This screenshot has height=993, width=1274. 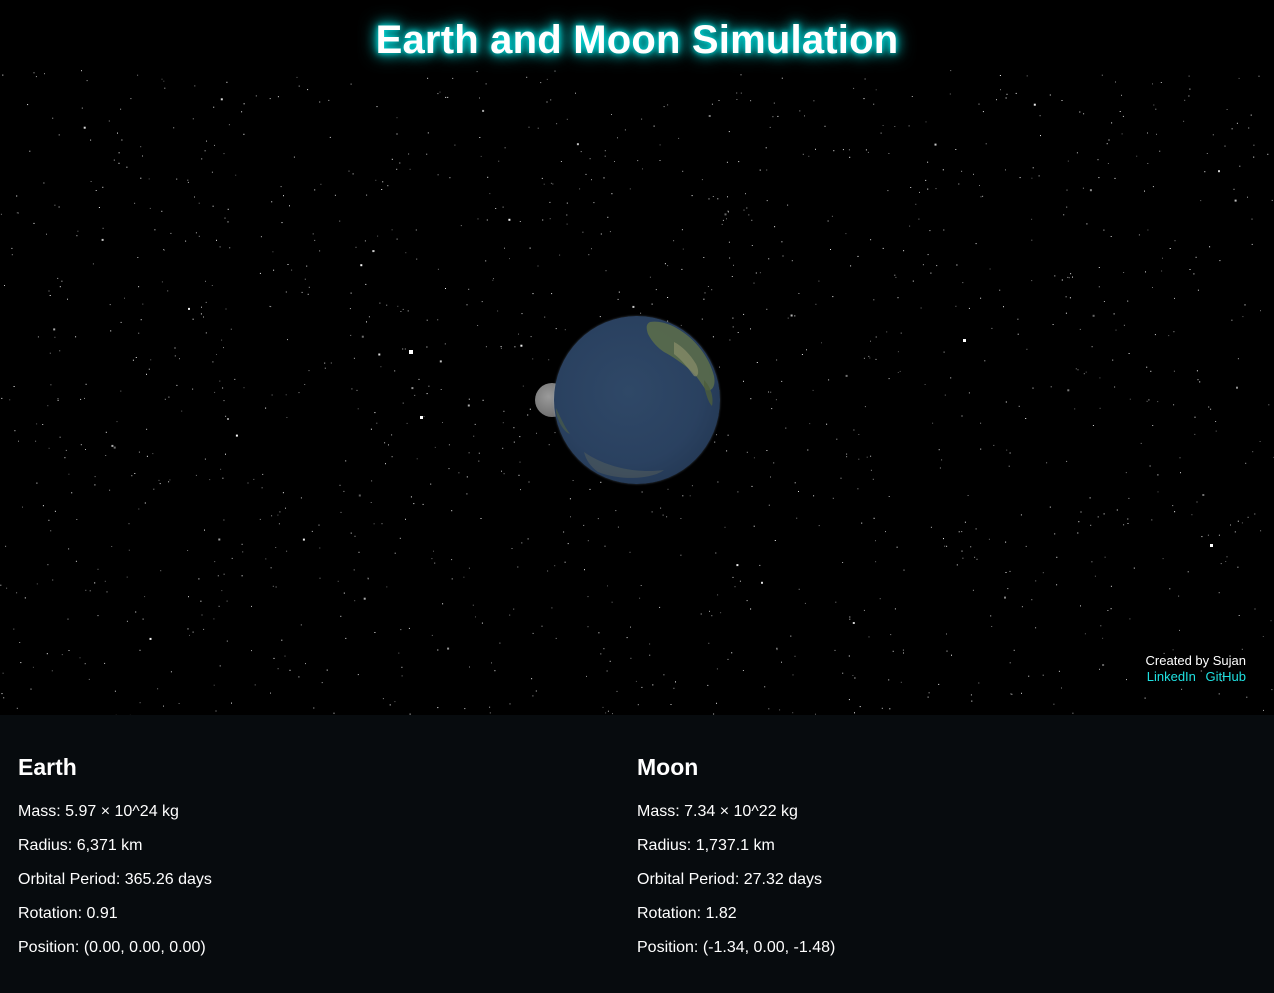 I want to click on credits: Created by Sujan LinkedIn GitHub, so click(x=1193, y=669).